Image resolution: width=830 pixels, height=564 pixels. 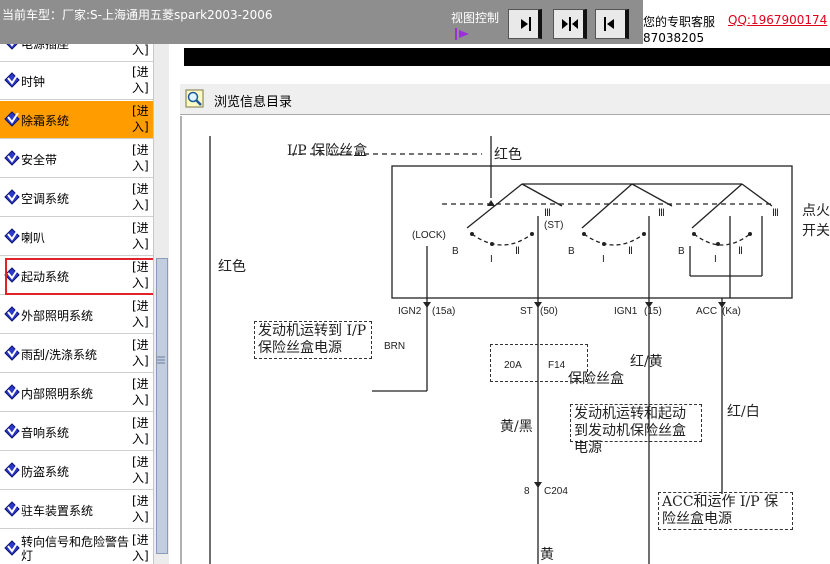 I want to click on sidebar-item-turn-signal-hazard: 转向信号和危险警告灯 [进入], so click(x=76, y=547).